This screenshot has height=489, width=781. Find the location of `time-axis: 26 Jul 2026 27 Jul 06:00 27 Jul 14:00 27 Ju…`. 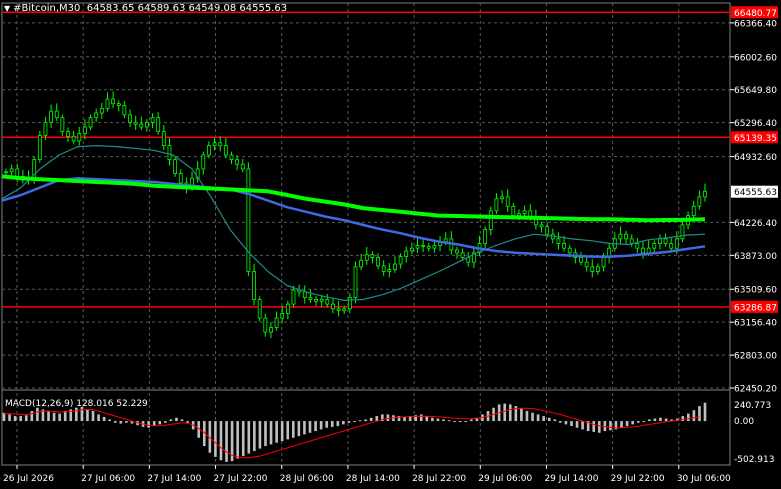

time-axis: 26 Jul 2026 27 Jul 06:00 27 Jul 14:00 27 Ju… is located at coordinates (367, 474).